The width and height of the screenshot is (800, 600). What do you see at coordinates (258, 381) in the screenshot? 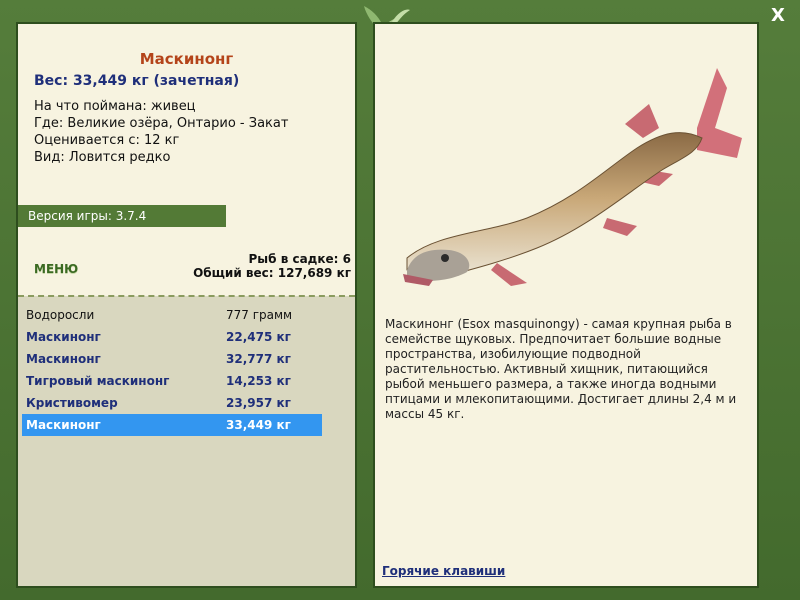
I see `catch-weight: 14,253 кг` at bounding box center [258, 381].